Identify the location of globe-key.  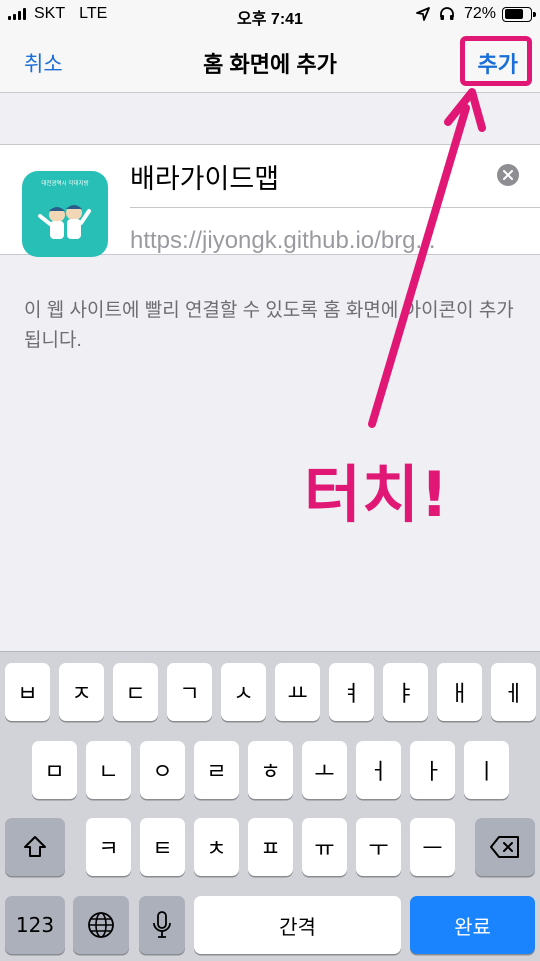
(101, 925).